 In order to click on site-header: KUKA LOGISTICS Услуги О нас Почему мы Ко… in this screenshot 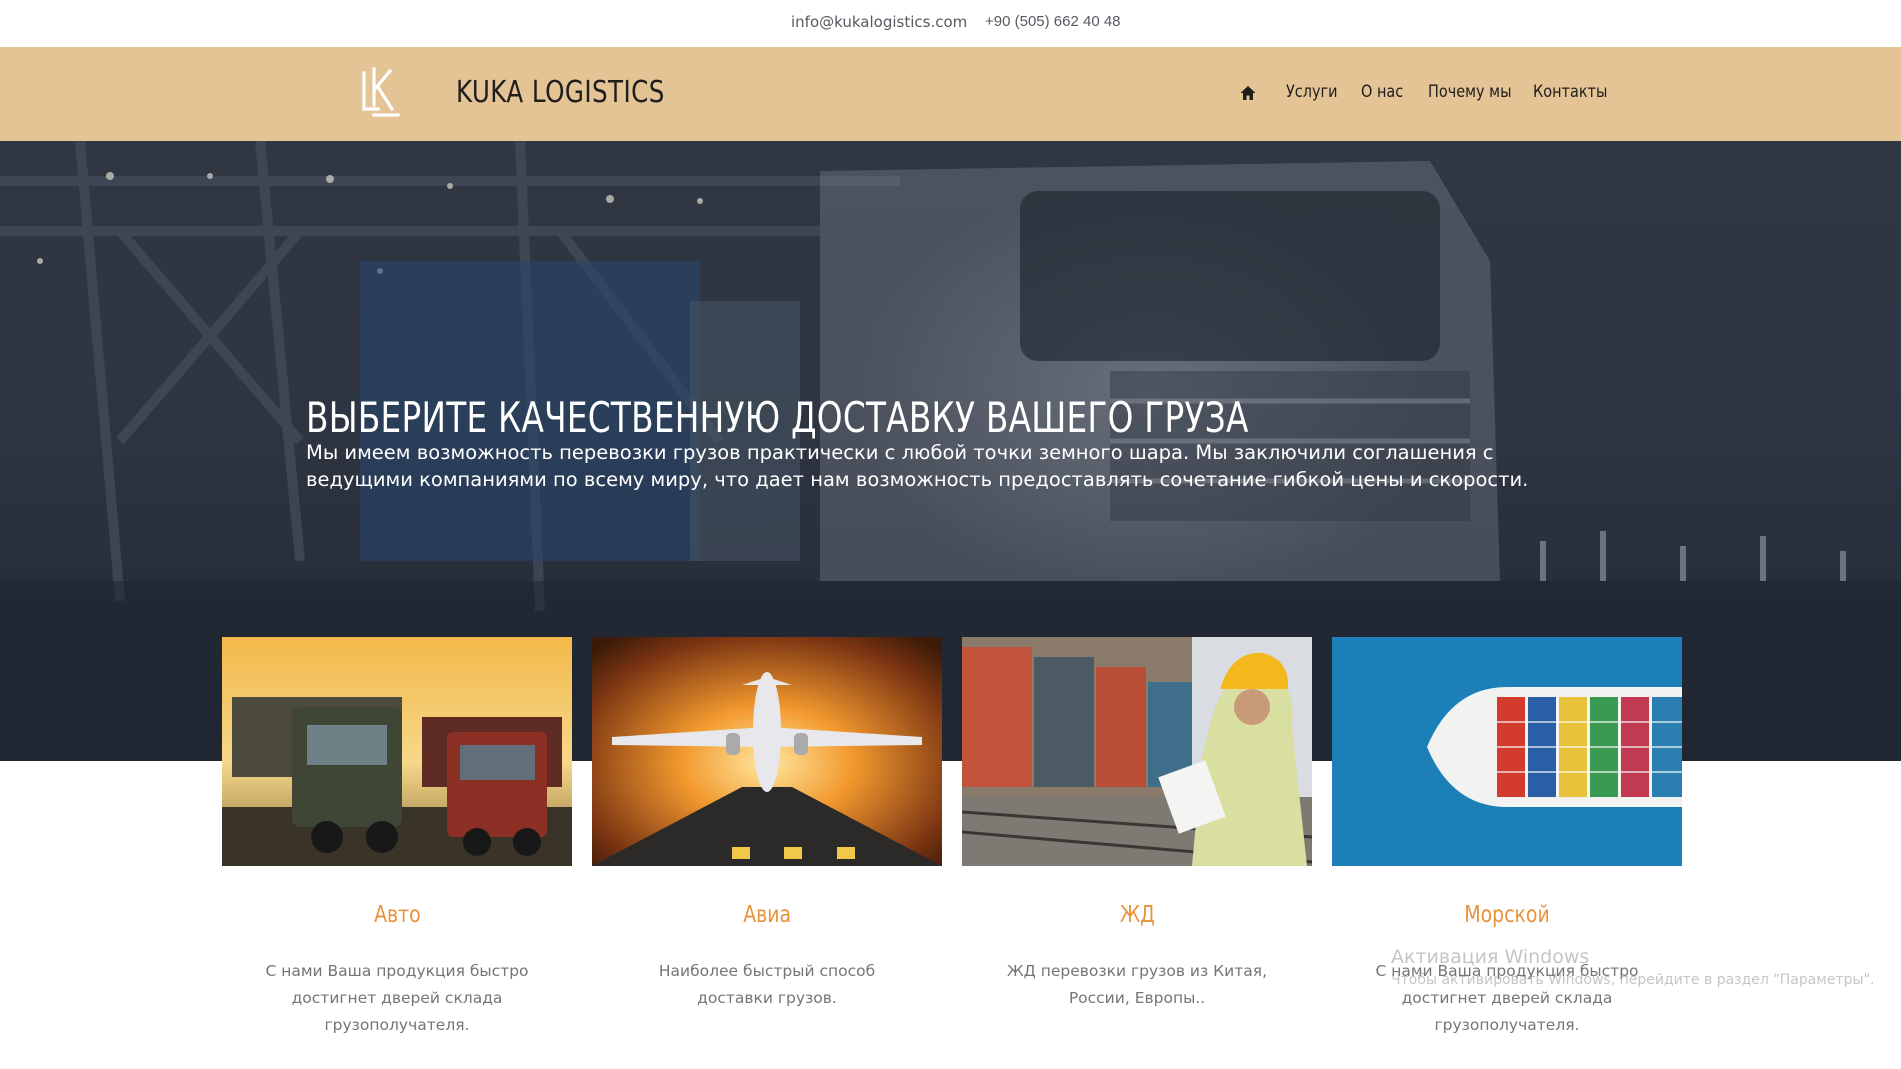, I will do `click(950, 94)`.